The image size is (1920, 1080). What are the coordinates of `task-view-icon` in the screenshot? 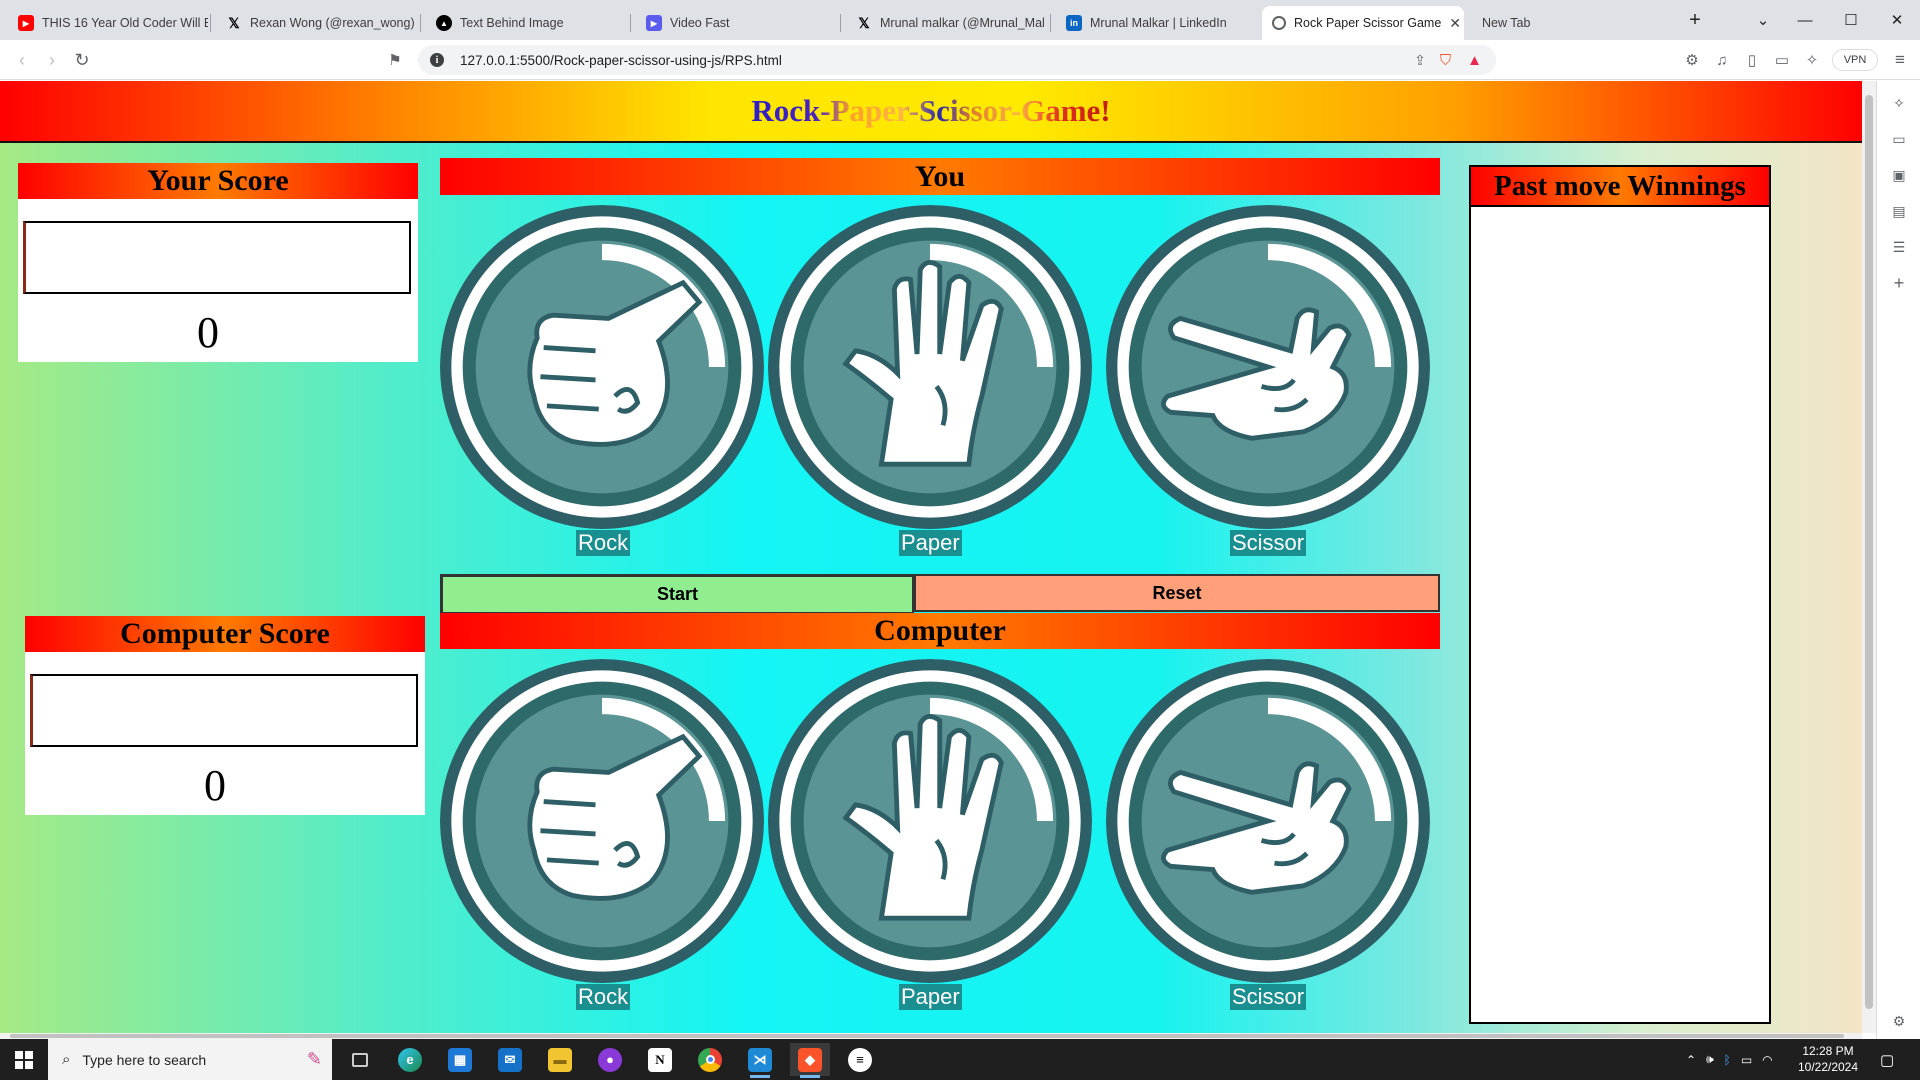 It's located at (360, 1059).